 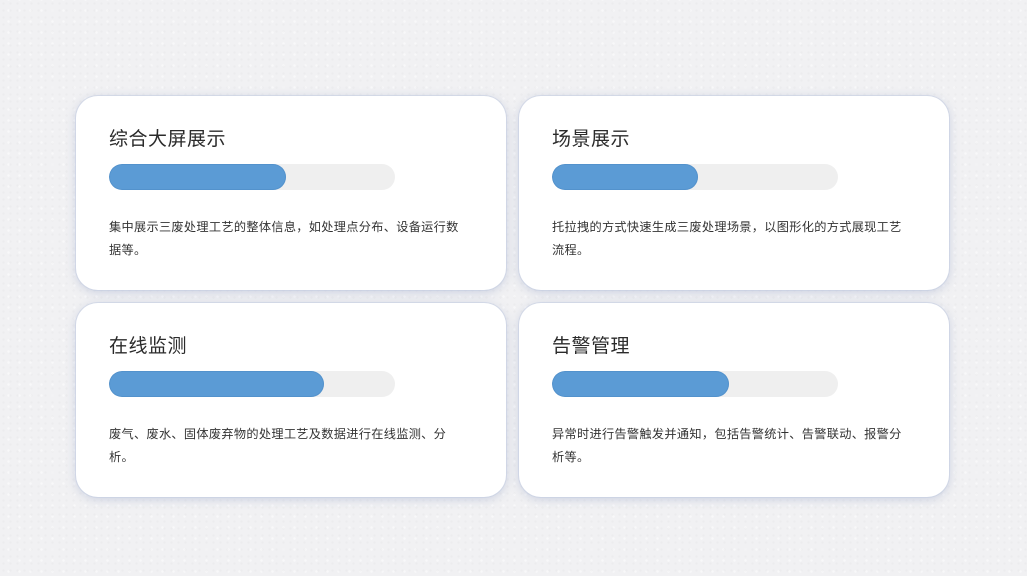 I want to click on card-description: 异常时进行告警触发并通知，包括告警统计、告警联动、报警分析等。, so click(x=727, y=445).